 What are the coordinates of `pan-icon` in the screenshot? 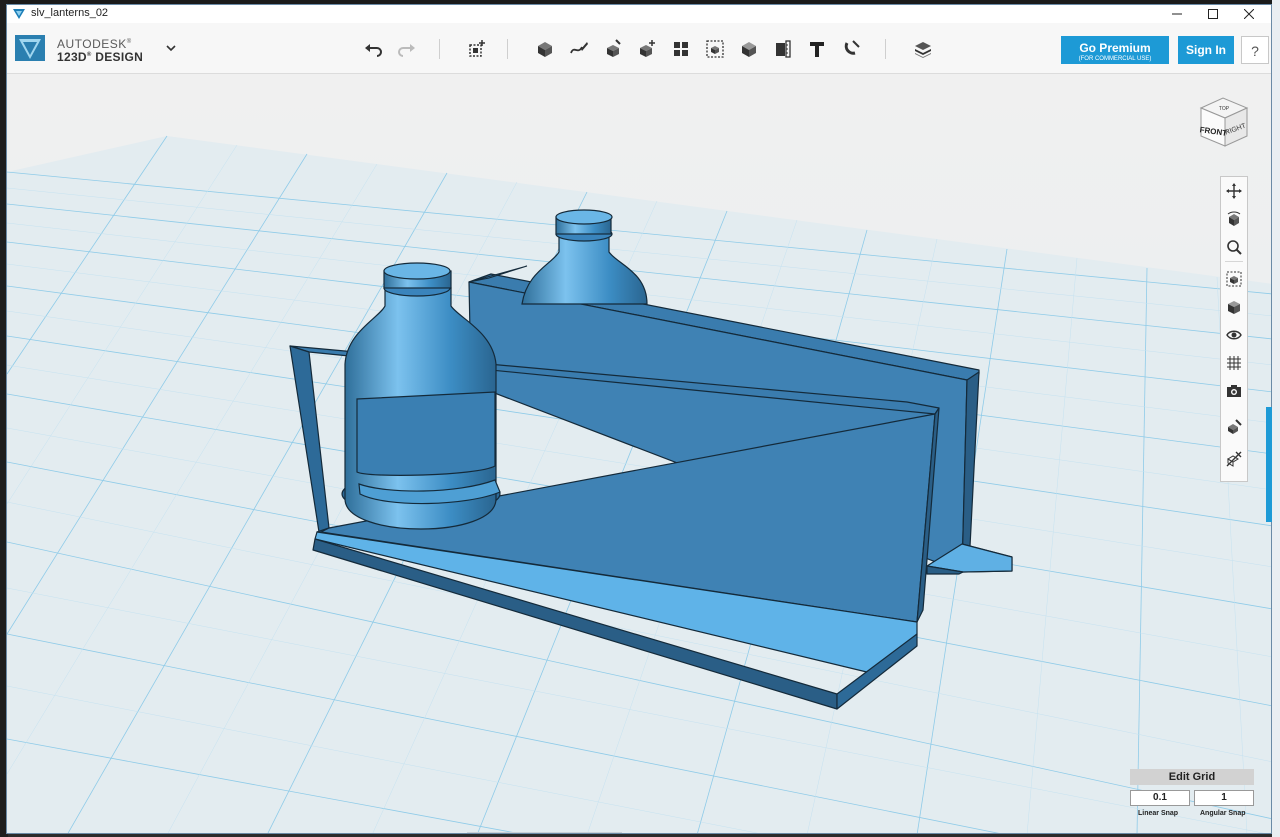 It's located at (1234, 191).